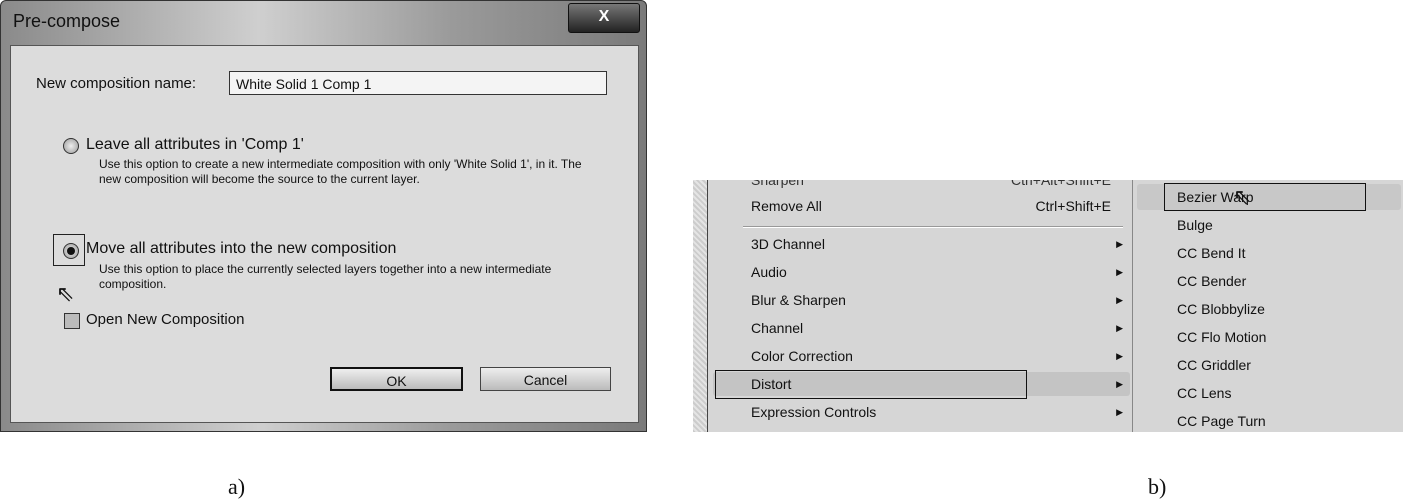 The width and height of the screenshot is (1403, 502). Describe the element at coordinates (814, 412) in the screenshot. I see `menu-item-label: Expression Controls` at that location.